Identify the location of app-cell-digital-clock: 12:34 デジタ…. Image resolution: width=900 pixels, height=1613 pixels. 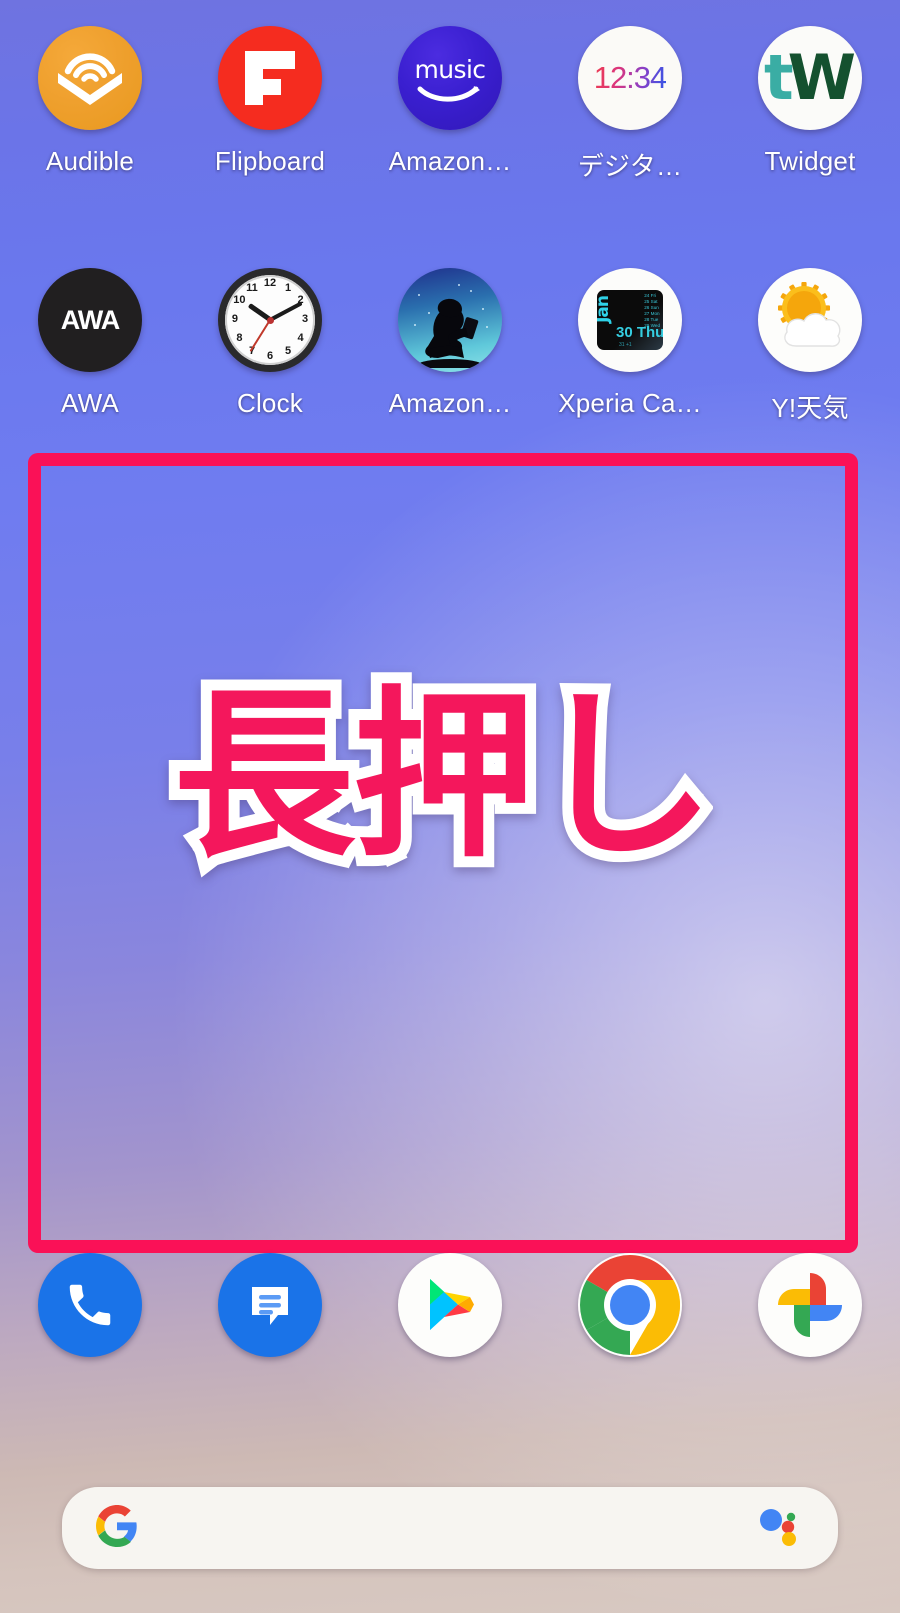
(630, 104).